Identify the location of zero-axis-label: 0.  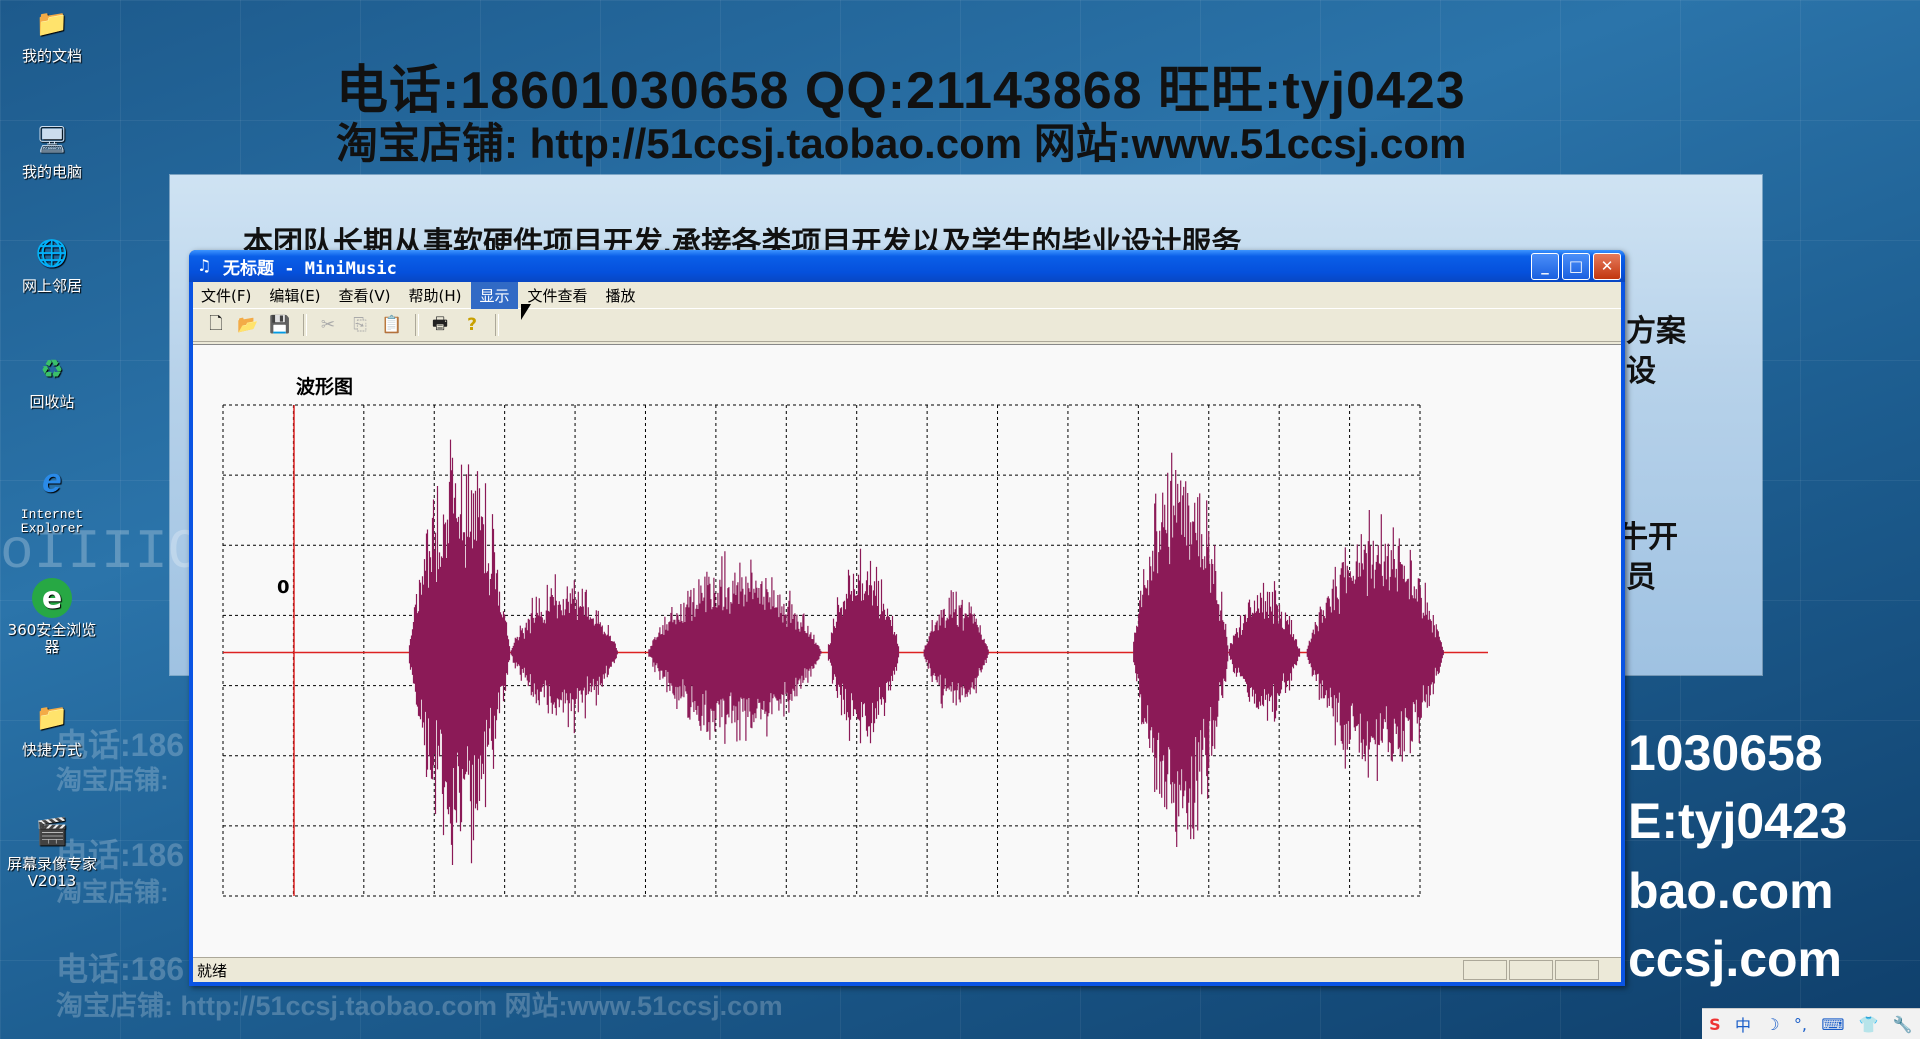
(283, 587).